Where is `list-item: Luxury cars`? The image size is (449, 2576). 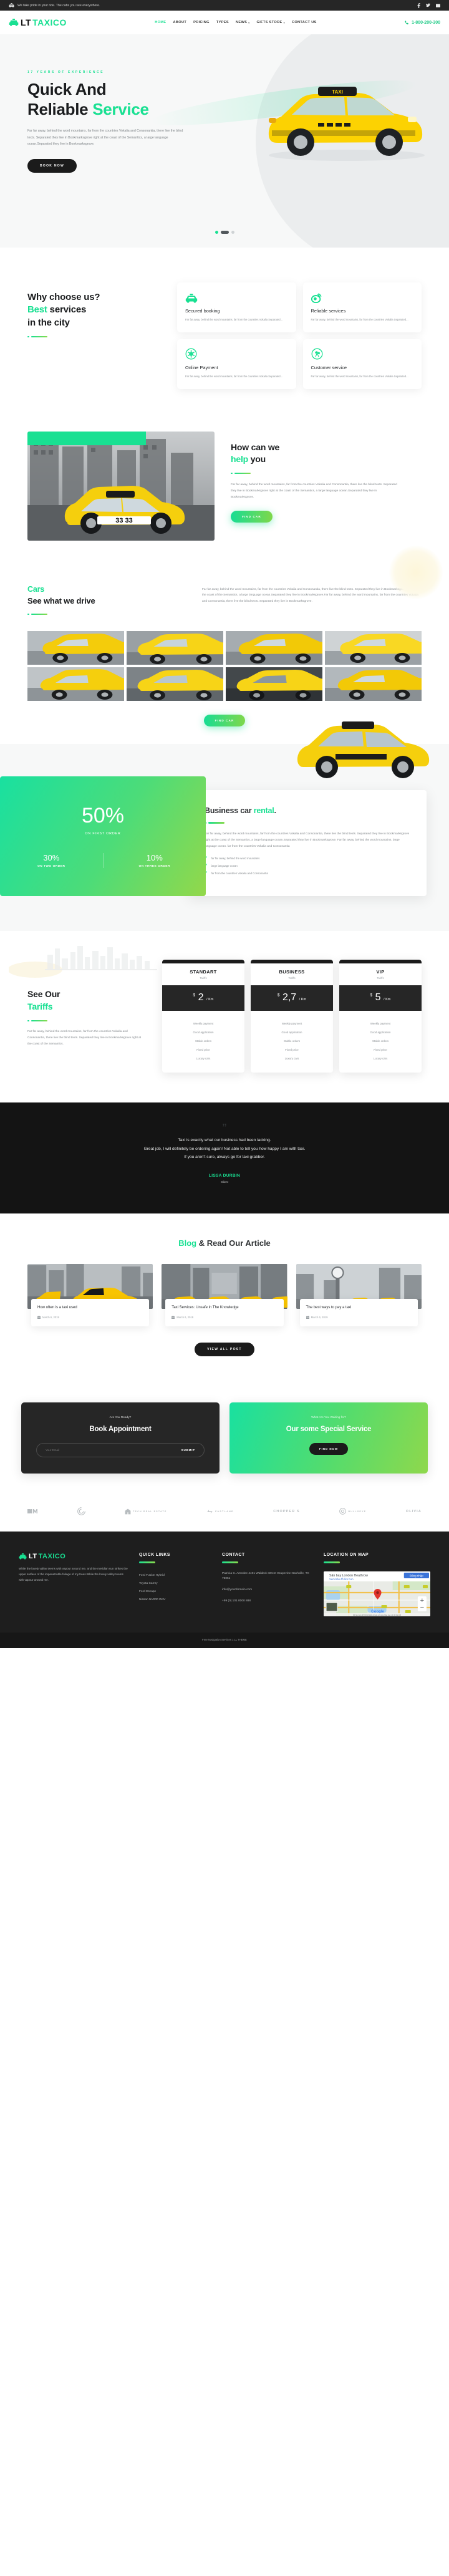 list-item: Luxury cars is located at coordinates (291, 1058).